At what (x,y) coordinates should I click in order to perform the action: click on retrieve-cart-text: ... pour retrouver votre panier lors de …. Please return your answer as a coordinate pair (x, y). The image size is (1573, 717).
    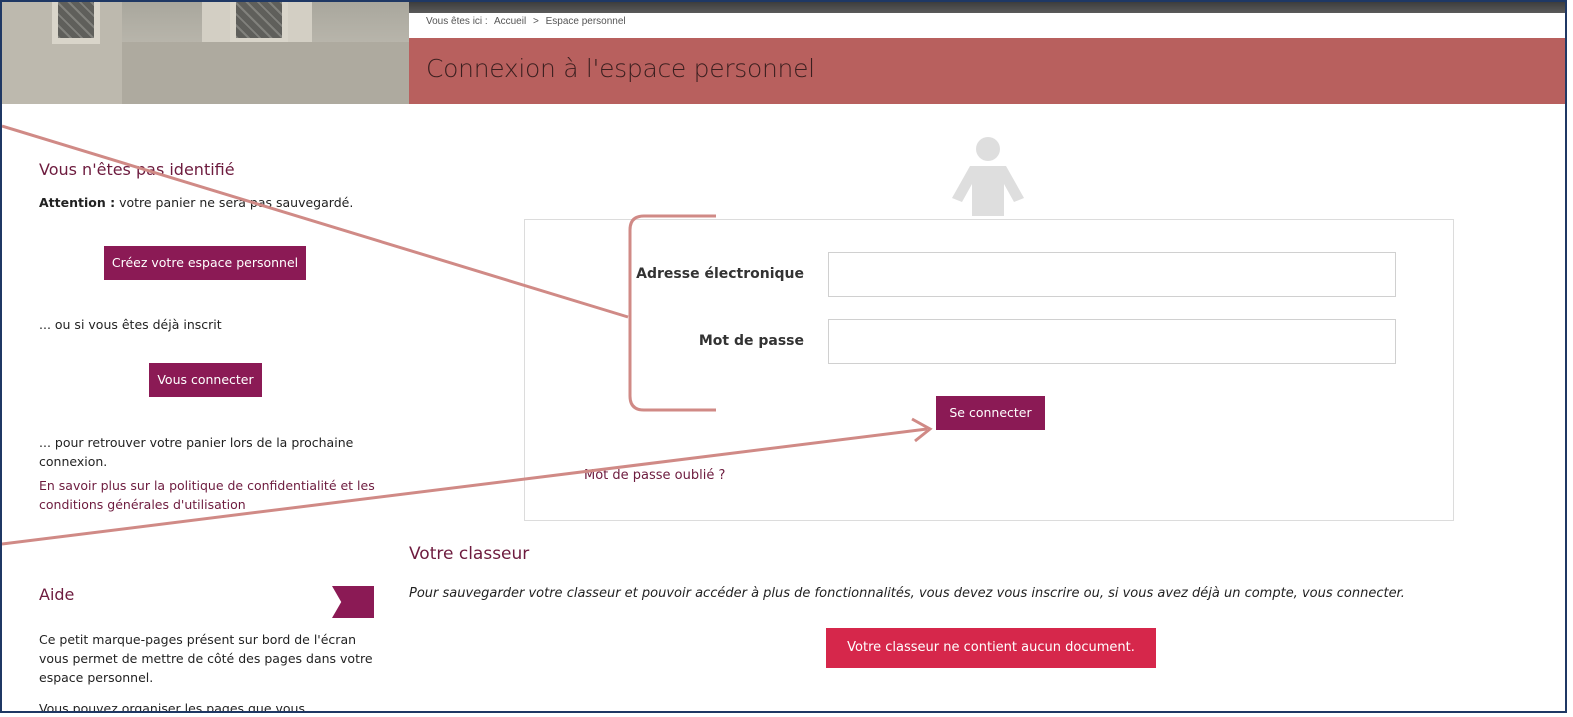
    Looking at the image, I should click on (196, 452).